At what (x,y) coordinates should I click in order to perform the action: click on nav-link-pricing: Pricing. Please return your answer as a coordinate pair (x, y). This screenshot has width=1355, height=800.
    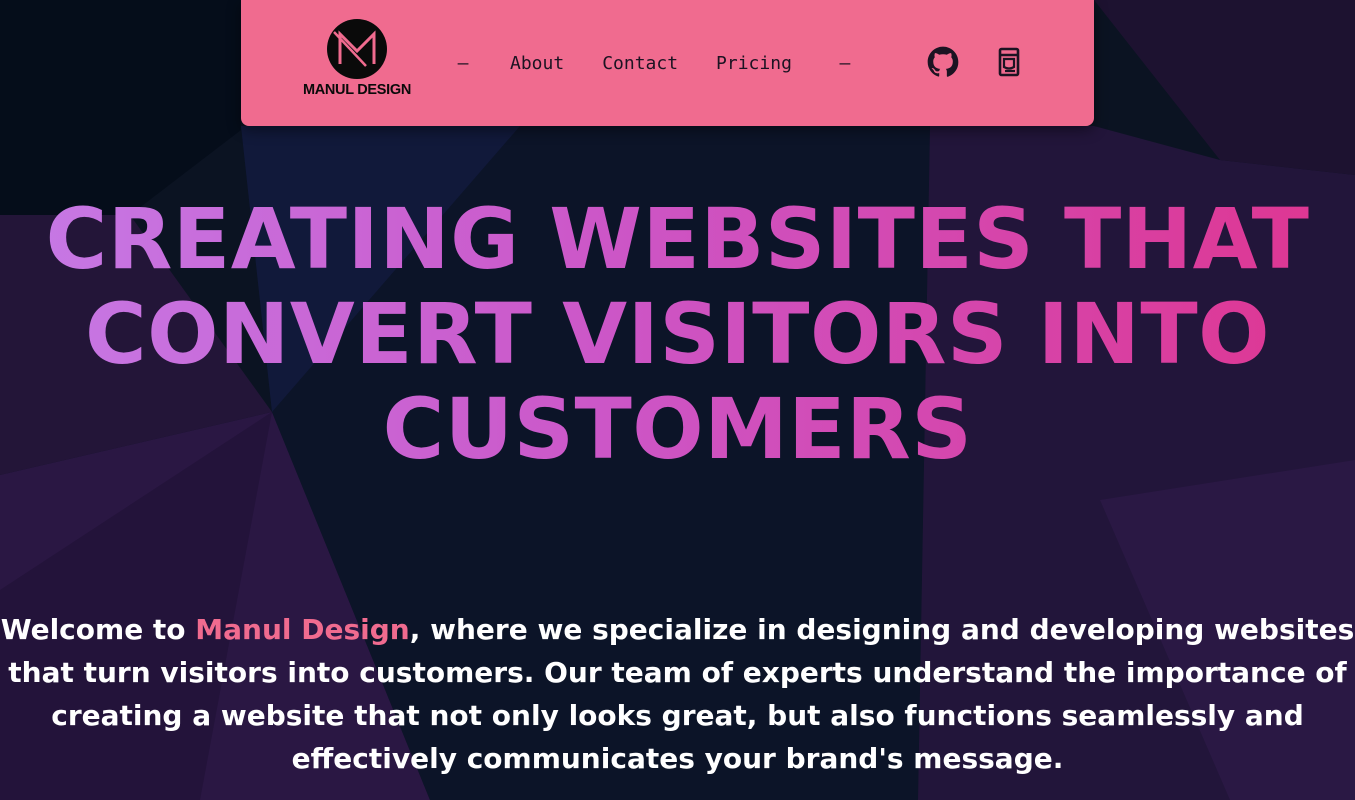
    Looking at the image, I should click on (754, 63).